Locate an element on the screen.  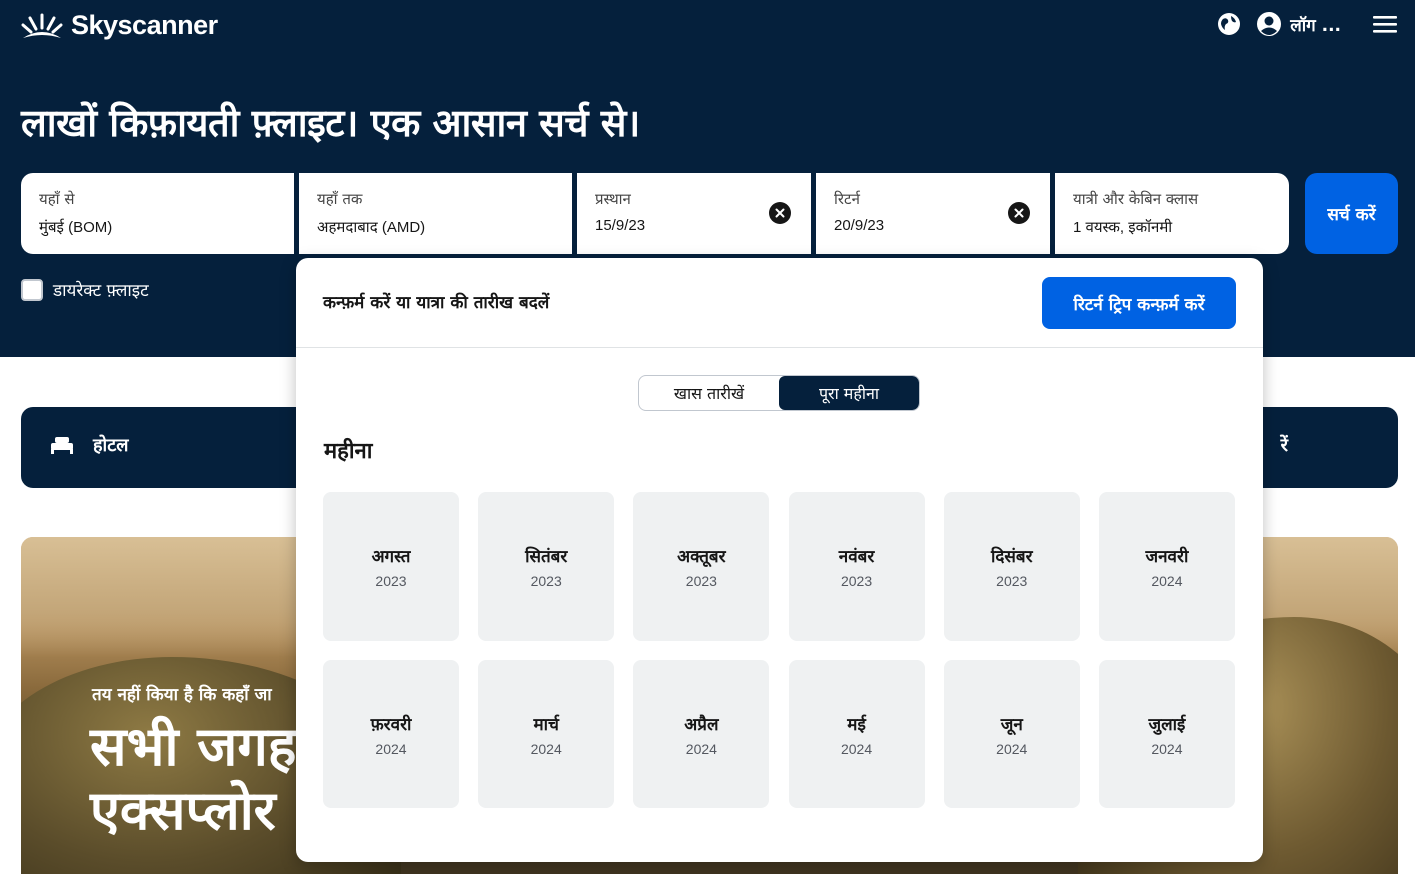
month-tile: दिसंबर 2023 is located at coordinates (1011, 566).